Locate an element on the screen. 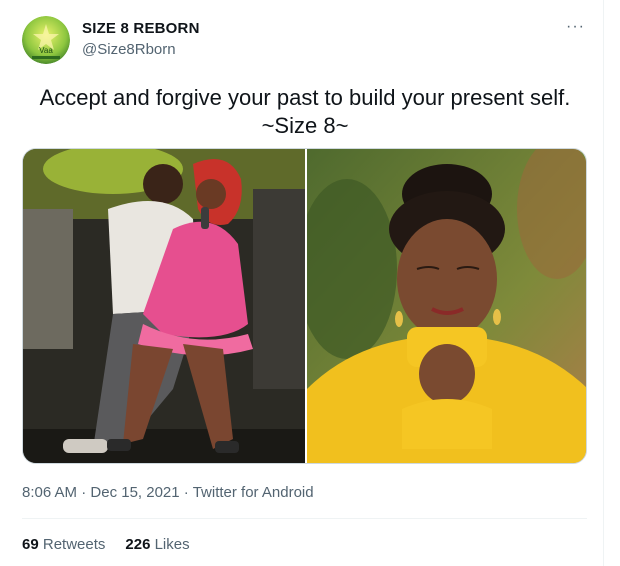 This screenshot has height=566, width=620. avatar-logo-text: Vaa is located at coordinates (46, 50).